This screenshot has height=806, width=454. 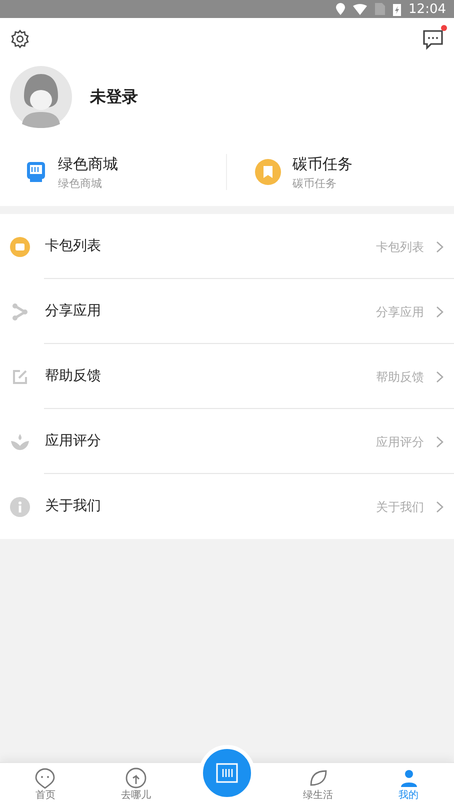 What do you see at coordinates (227, 506) in the screenshot?
I see `menu-item: 关于我们 关于我们` at bounding box center [227, 506].